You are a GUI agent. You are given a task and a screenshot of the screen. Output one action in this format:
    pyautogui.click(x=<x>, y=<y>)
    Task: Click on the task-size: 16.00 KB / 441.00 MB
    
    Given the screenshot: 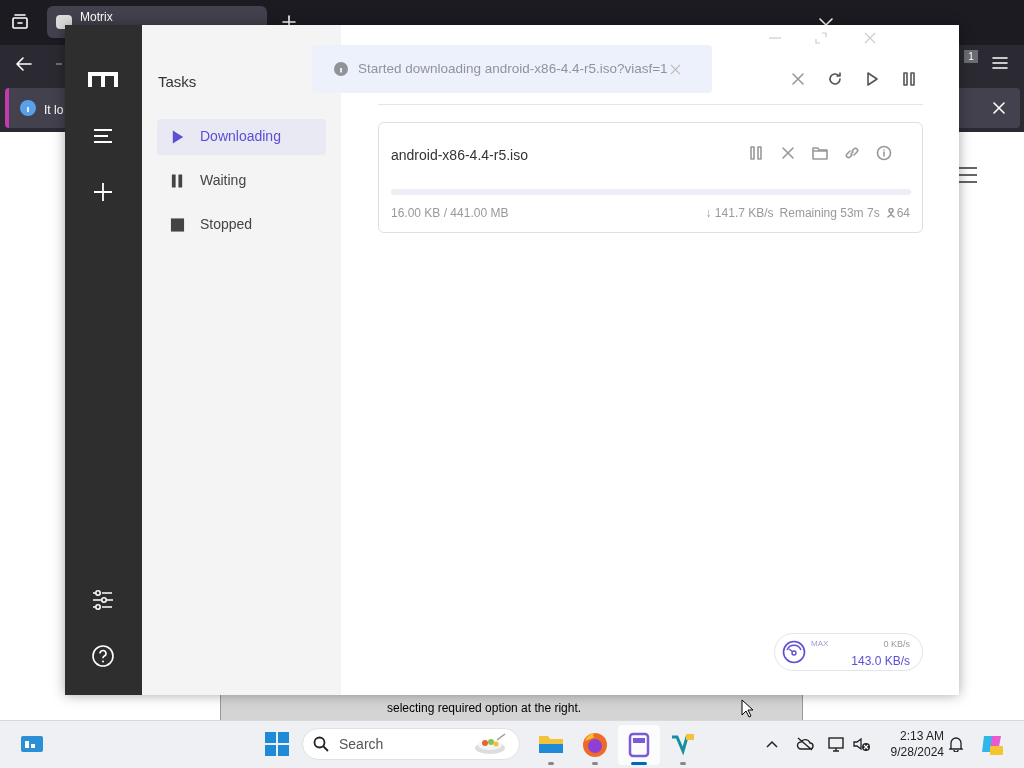 What is the action you would take?
    pyautogui.click(x=450, y=213)
    